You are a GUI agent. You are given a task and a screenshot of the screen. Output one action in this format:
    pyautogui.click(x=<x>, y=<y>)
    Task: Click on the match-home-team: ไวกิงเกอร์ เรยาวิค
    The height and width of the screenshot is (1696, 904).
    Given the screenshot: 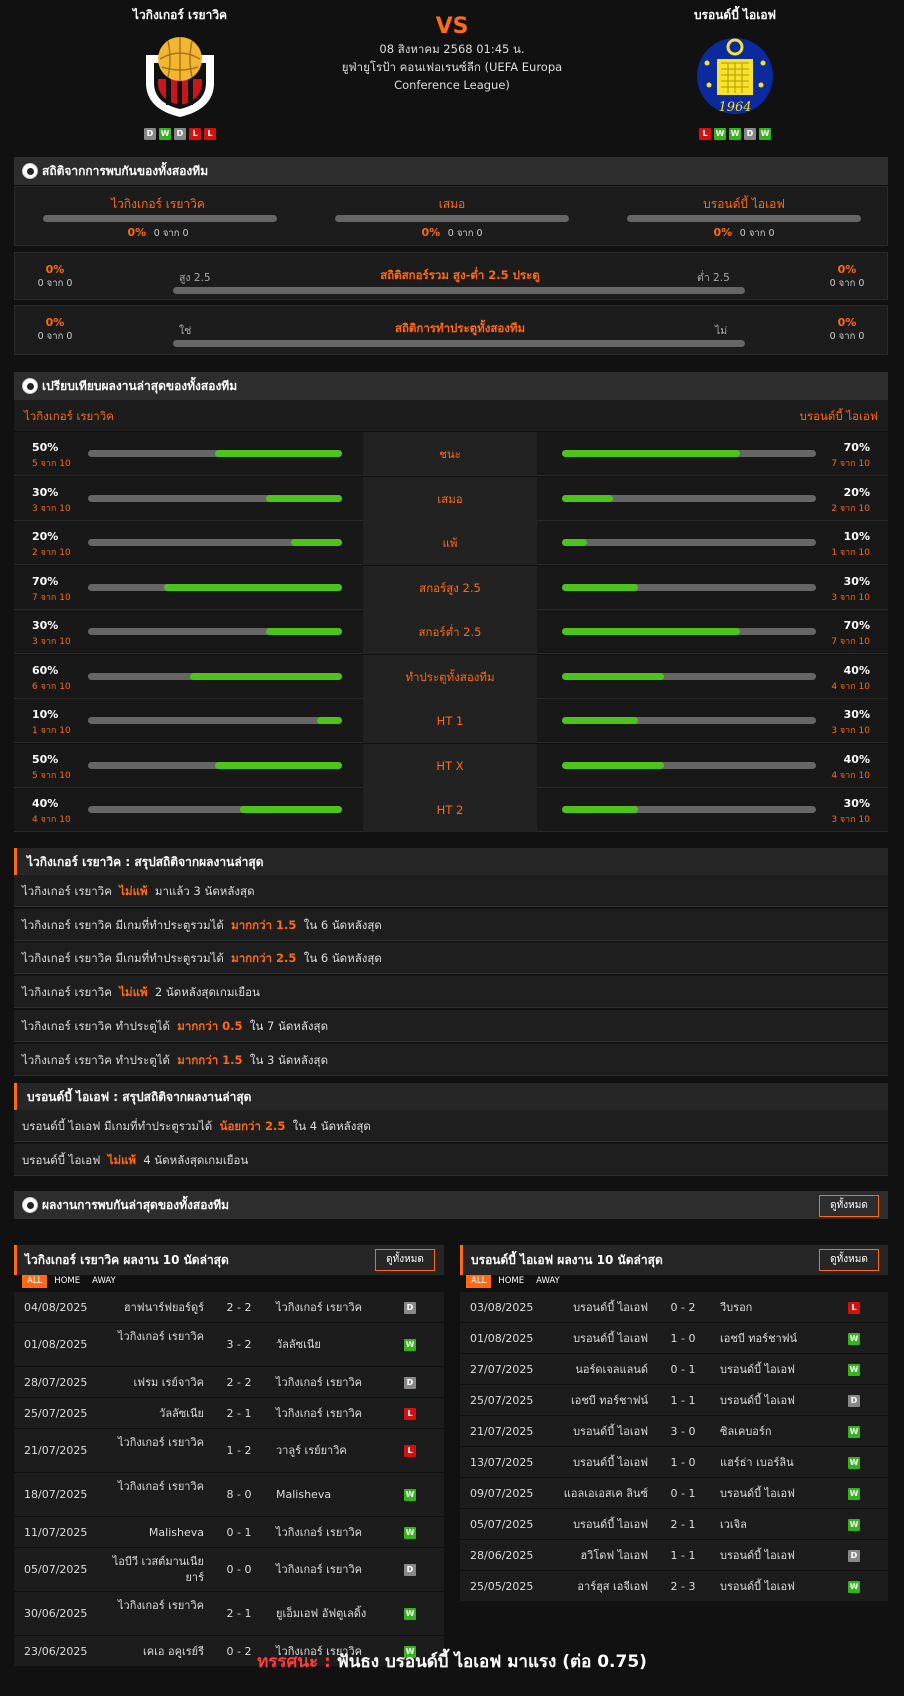 What is the action you would take?
    pyautogui.click(x=161, y=1442)
    